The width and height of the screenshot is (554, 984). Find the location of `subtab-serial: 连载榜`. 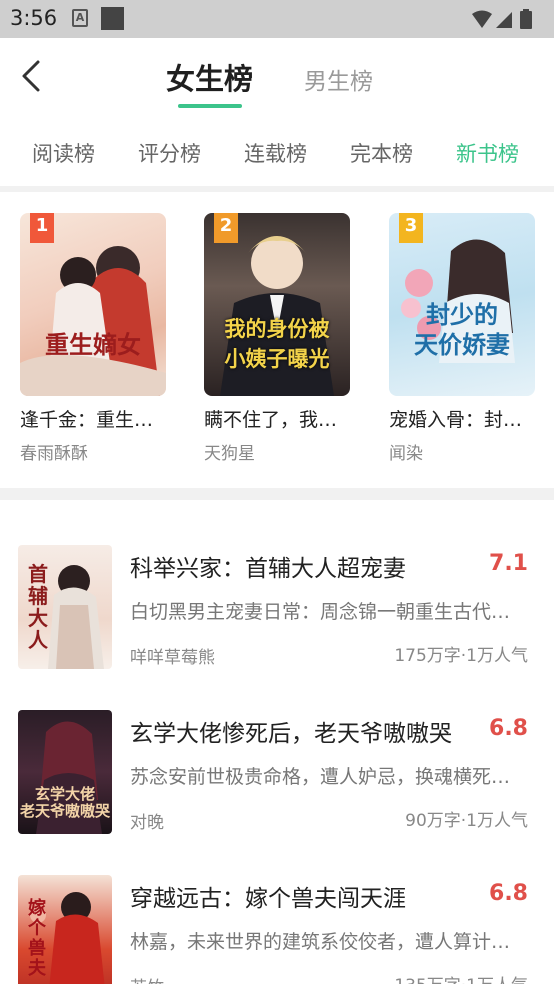

subtab-serial: 连载榜 is located at coordinates (275, 153).